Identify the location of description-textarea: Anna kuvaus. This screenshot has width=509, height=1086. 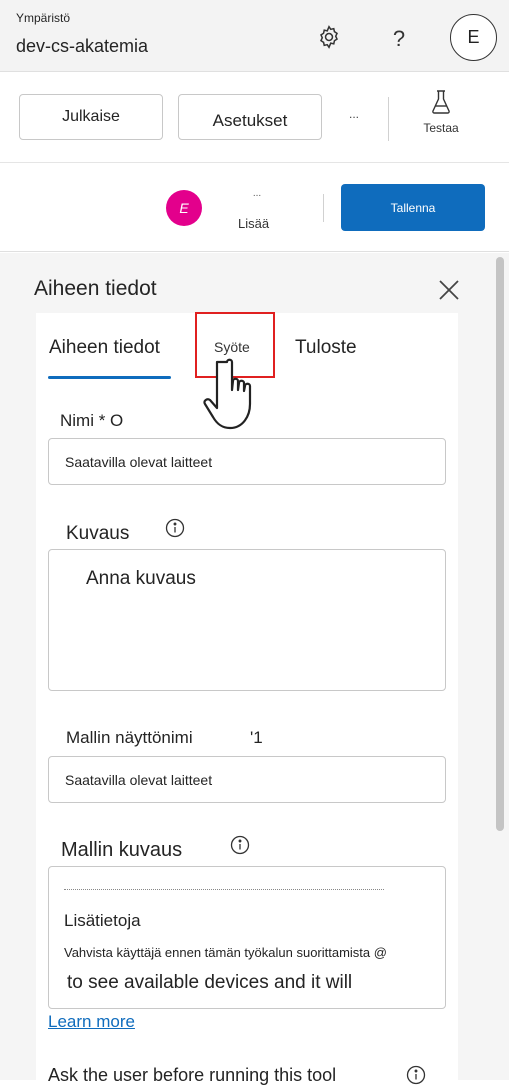
(247, 620).